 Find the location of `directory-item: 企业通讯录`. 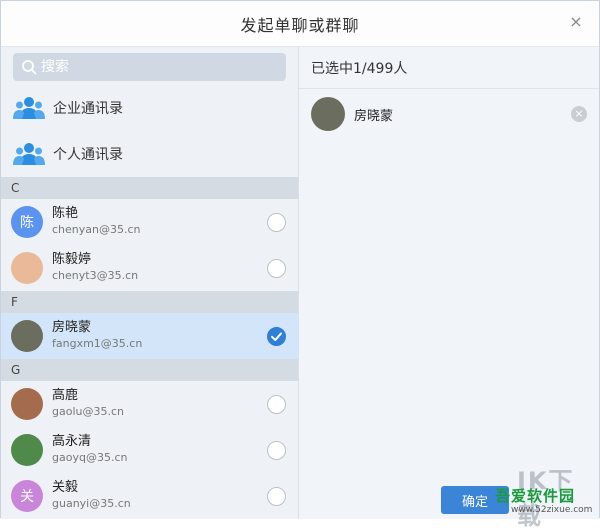

directory-item: 企业通讯录 is located at coordinates (149, 108).